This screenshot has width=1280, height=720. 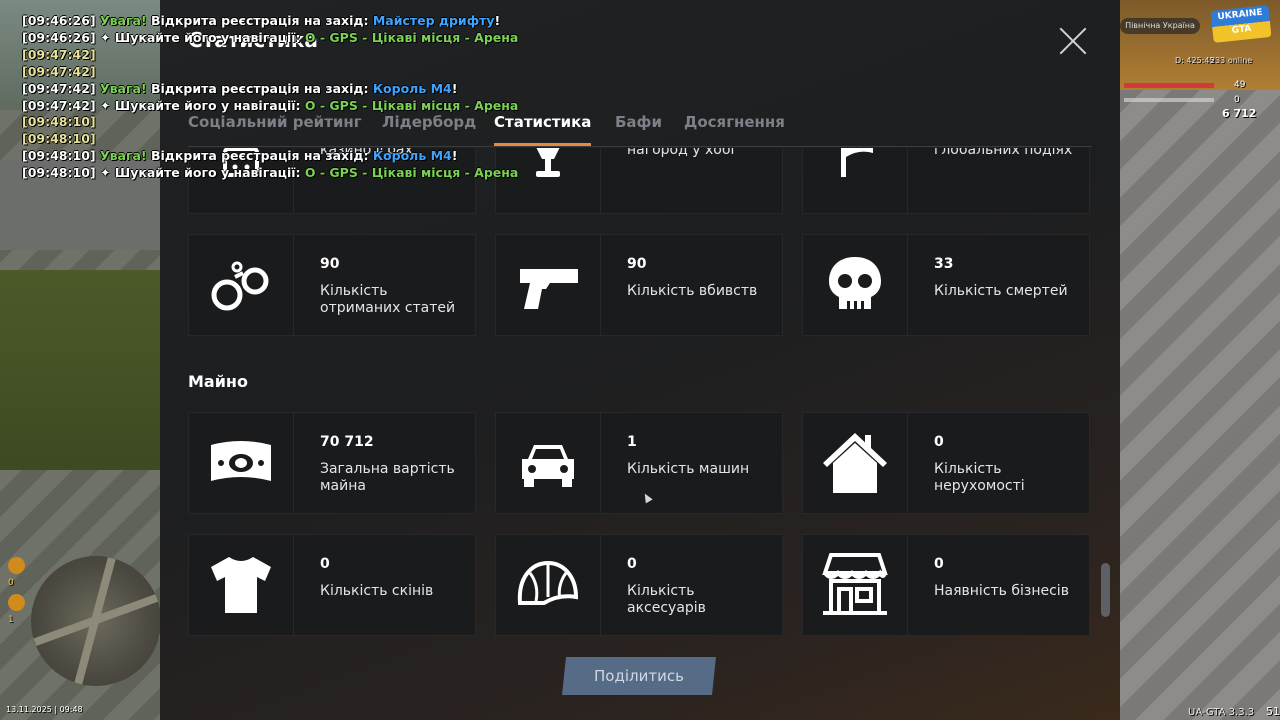 What do you see at coordinates (11, 620) in the screenshot?
I see `side-value-2: 1` at bounding box center [11, 620].